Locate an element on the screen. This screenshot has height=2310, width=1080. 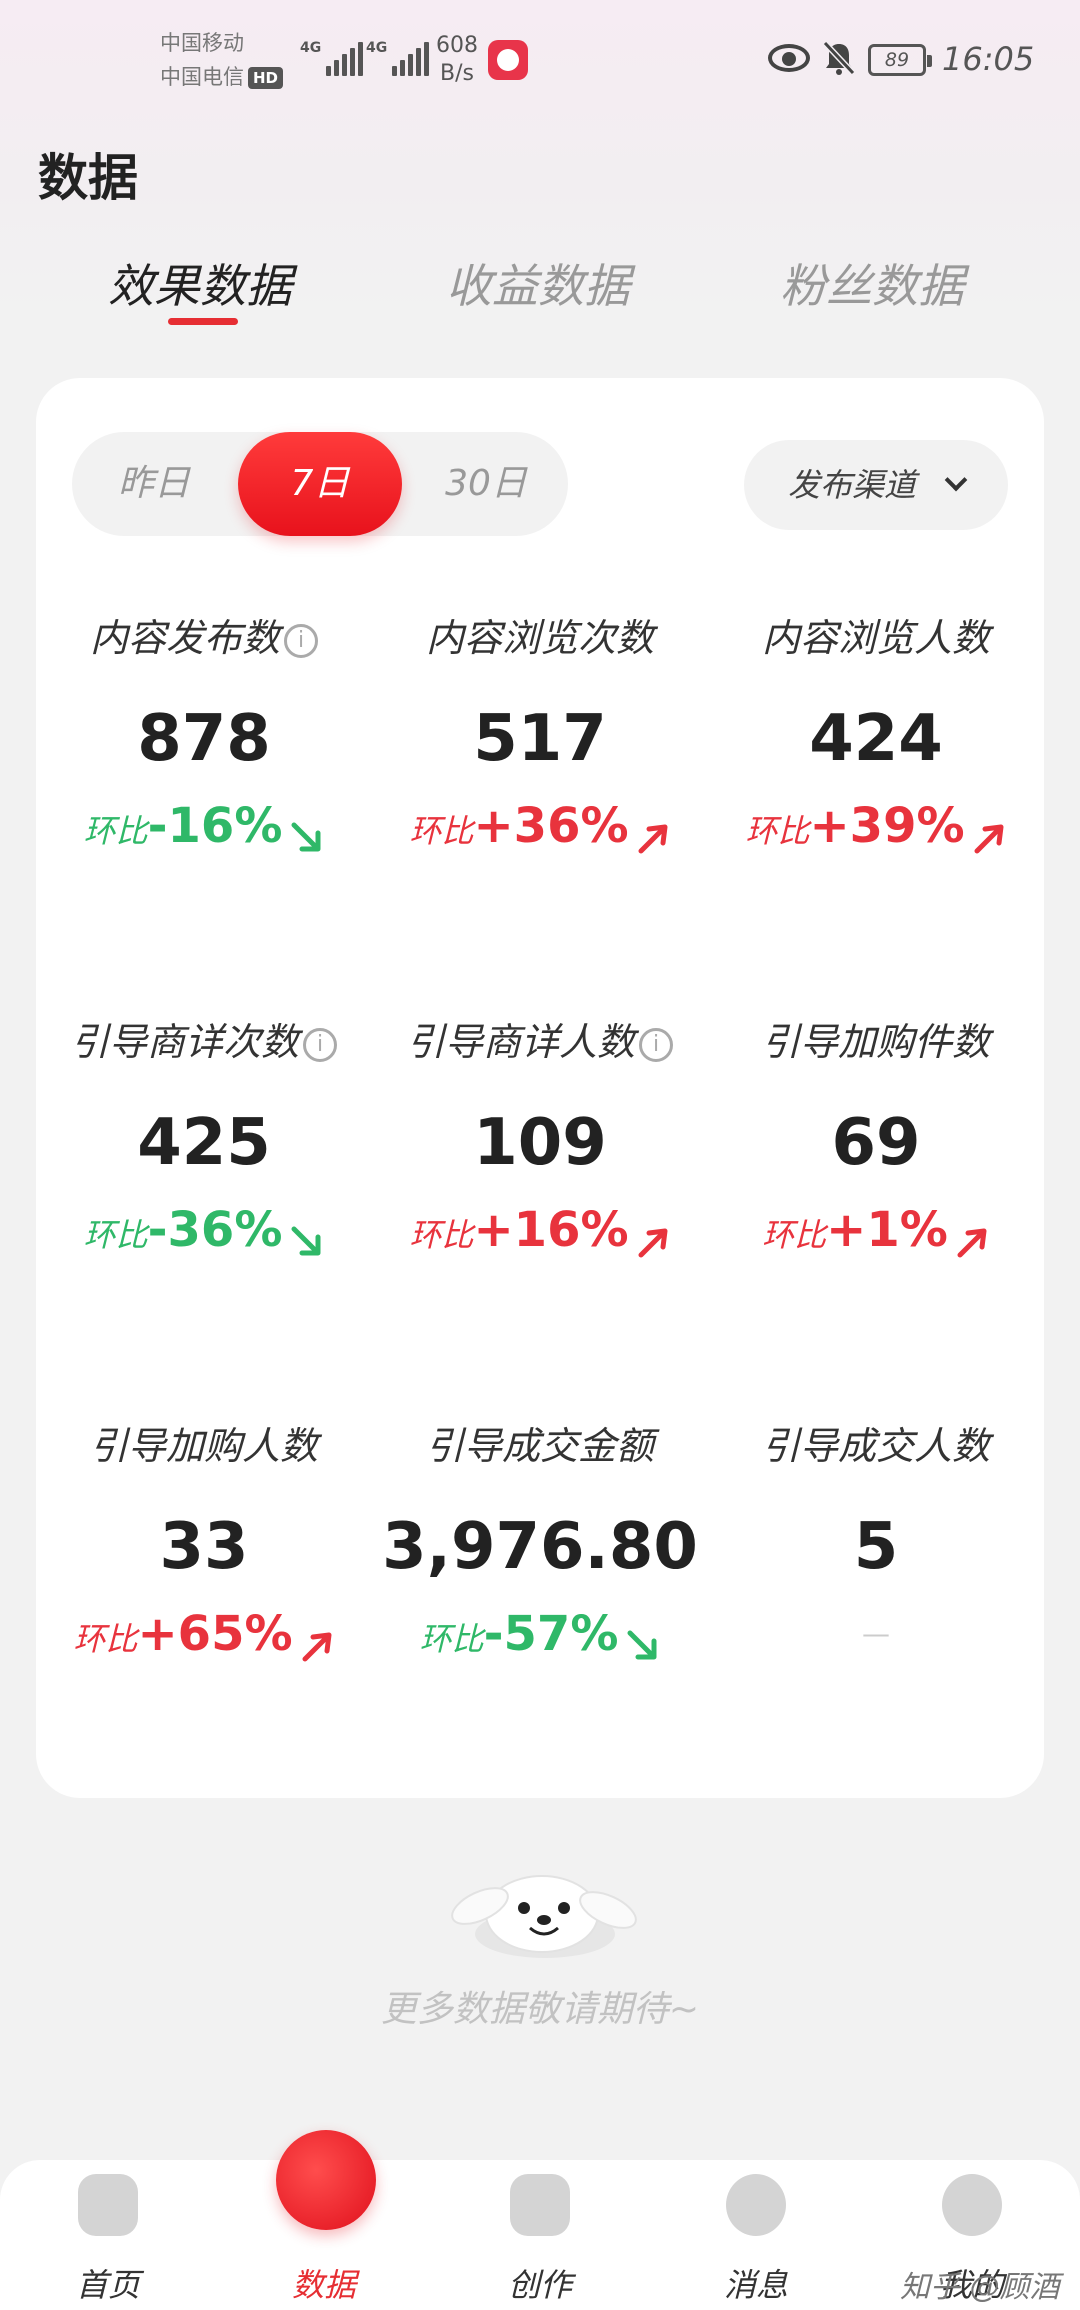
carrier-1: 中国移动 is located at coordinates (202, 43).